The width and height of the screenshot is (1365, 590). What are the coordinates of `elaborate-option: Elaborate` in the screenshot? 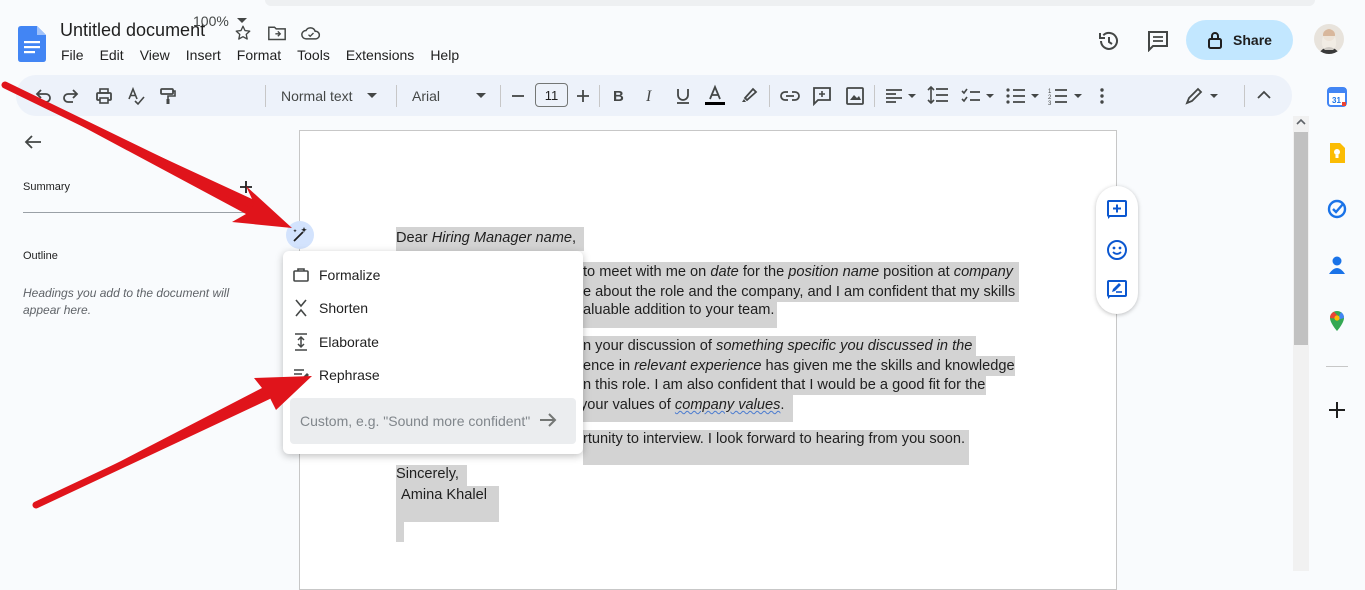 It's located at (433, 342).